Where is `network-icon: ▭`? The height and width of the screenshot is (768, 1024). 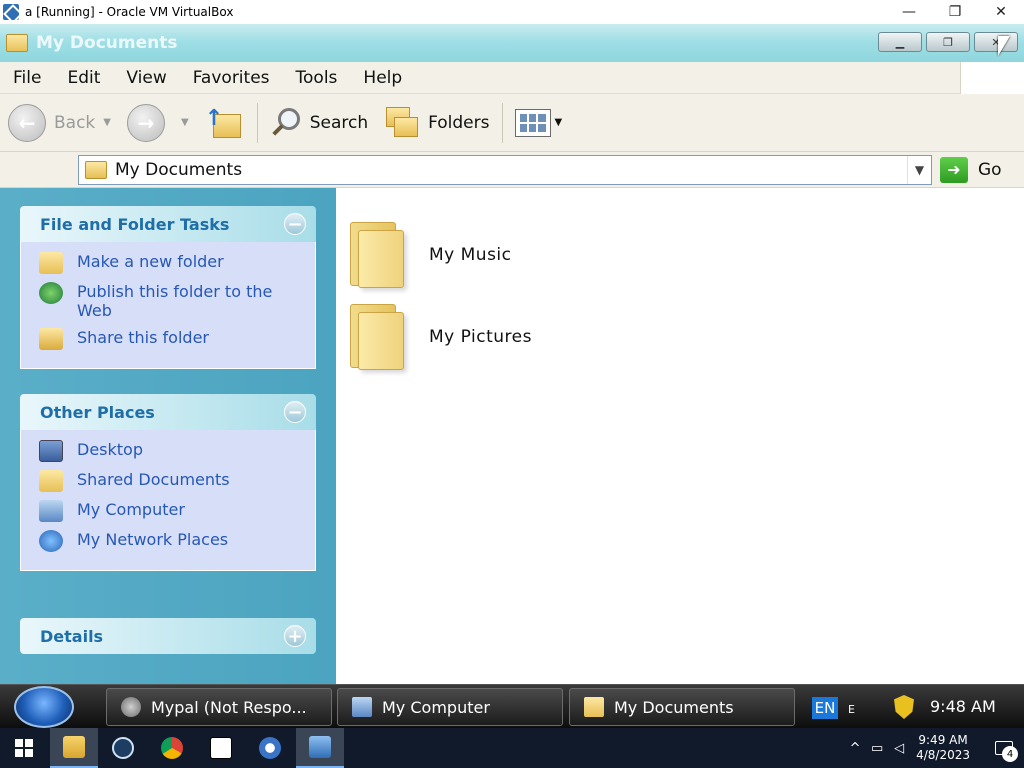
network-icon: ▭ is located at coordinates (877, 748).